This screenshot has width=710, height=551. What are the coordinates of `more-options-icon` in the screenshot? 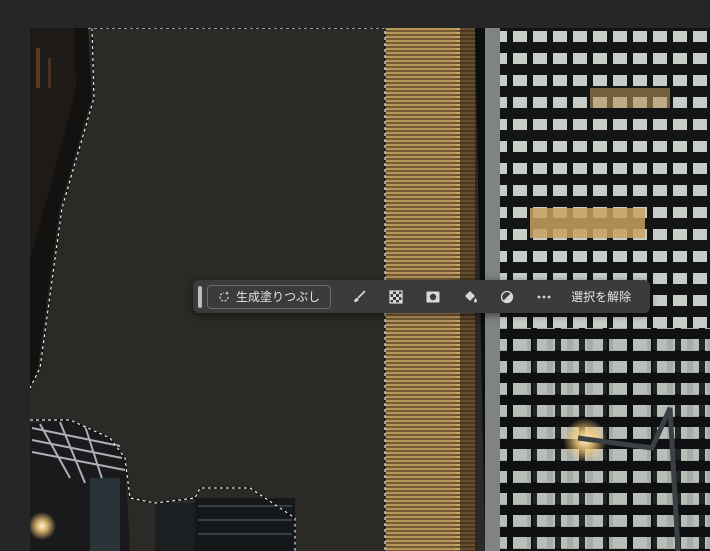 It's located at (544, 296).